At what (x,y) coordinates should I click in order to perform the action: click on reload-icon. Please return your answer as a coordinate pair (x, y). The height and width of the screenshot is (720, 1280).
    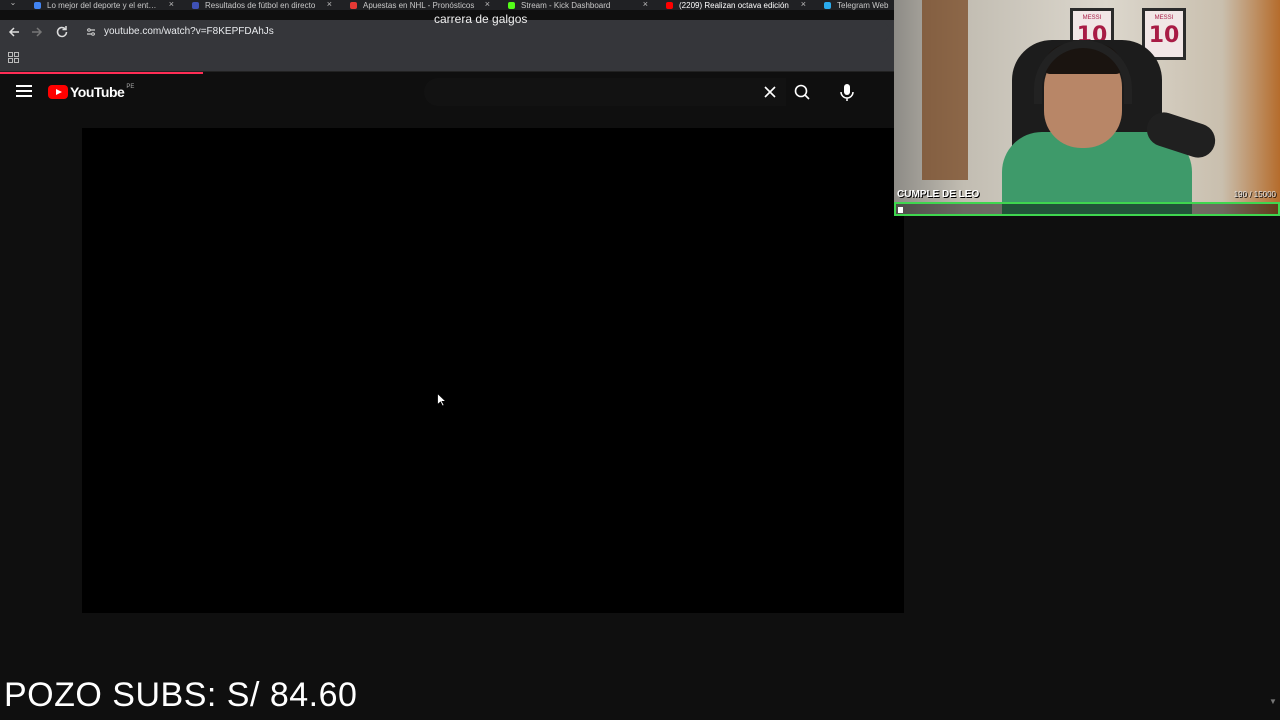
    Looking at the image, I should click on (62, 32).